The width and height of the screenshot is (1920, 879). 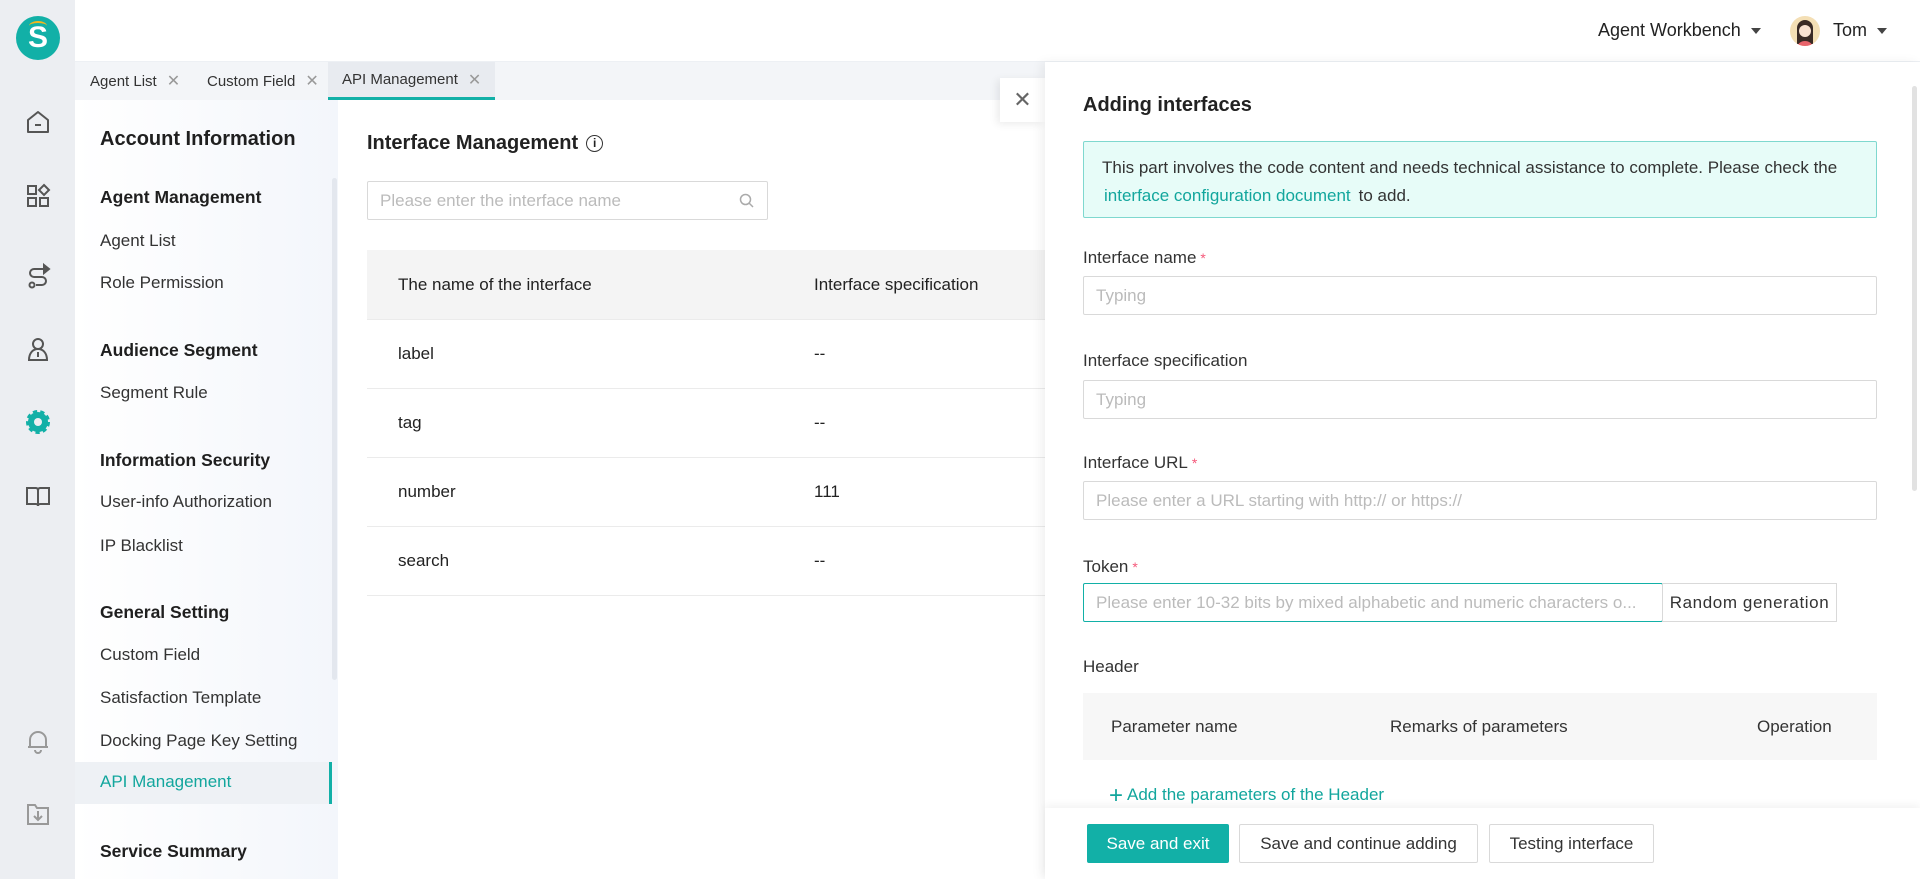 I want to click on nav-title: Account Information, so click(x=198, y=139).